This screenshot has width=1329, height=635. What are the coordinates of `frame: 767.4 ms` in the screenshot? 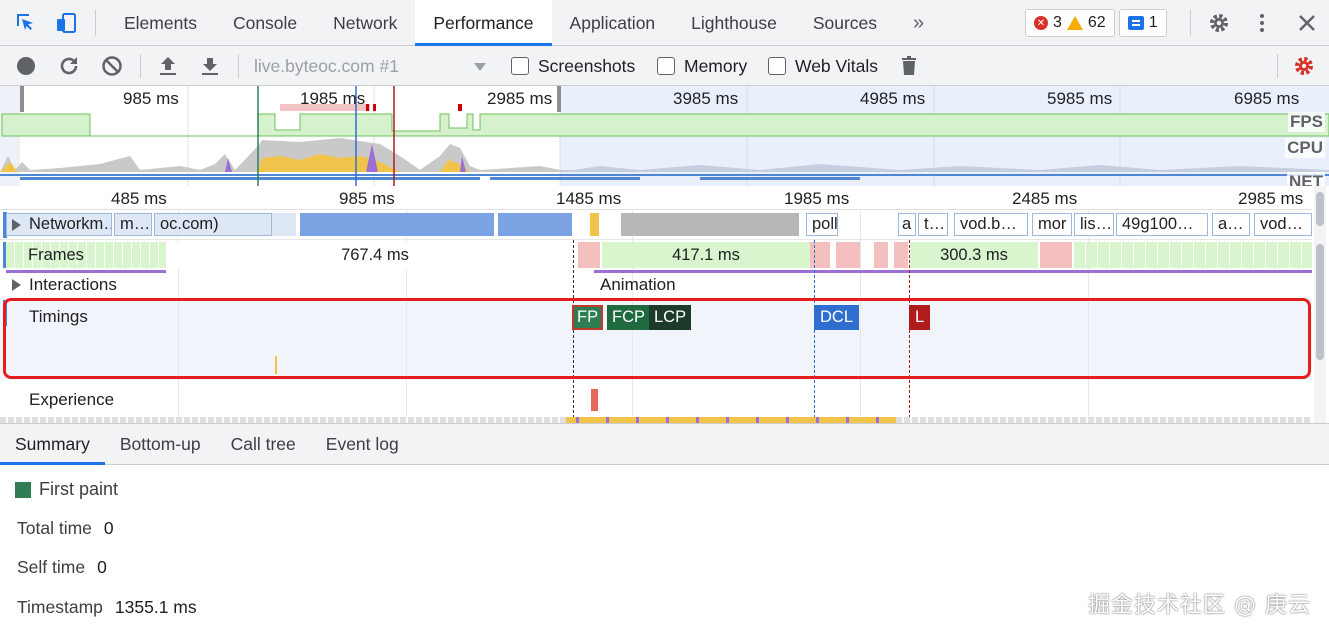 It's located at (375, 255).